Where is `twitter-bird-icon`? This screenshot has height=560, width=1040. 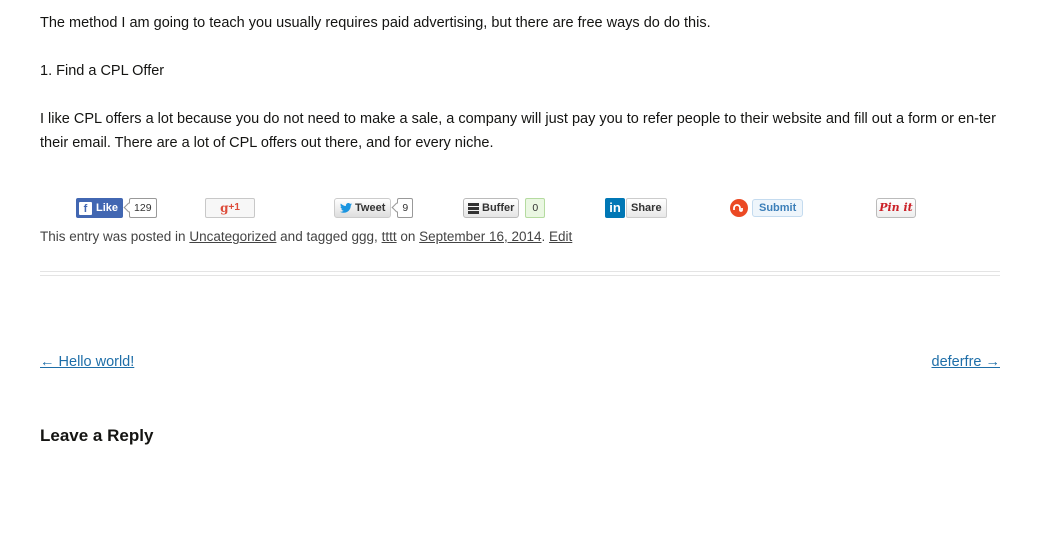 twitter-bird-icon is located at coordinates (346, 208).